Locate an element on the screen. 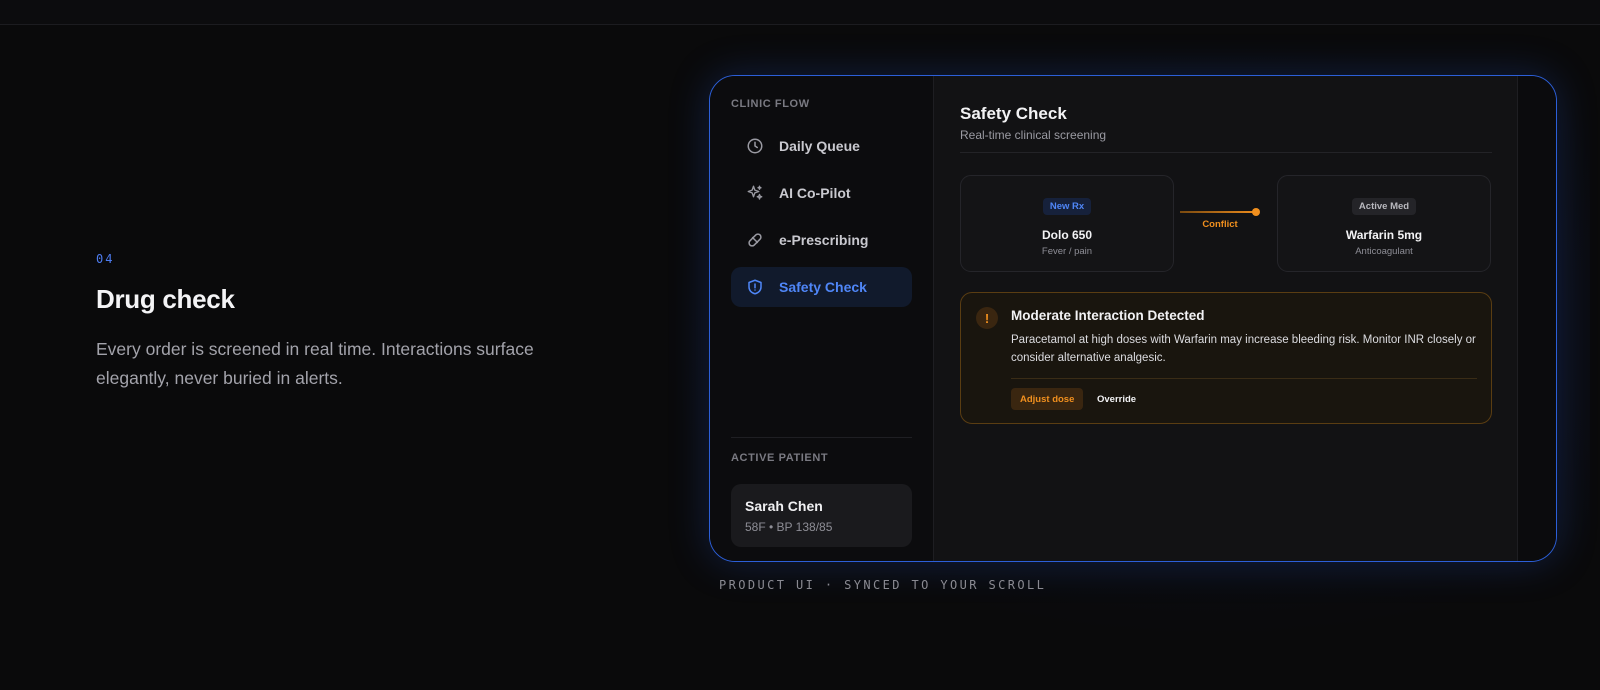  new-rx-badge: New Rx is located at coordinates (1067, 206).